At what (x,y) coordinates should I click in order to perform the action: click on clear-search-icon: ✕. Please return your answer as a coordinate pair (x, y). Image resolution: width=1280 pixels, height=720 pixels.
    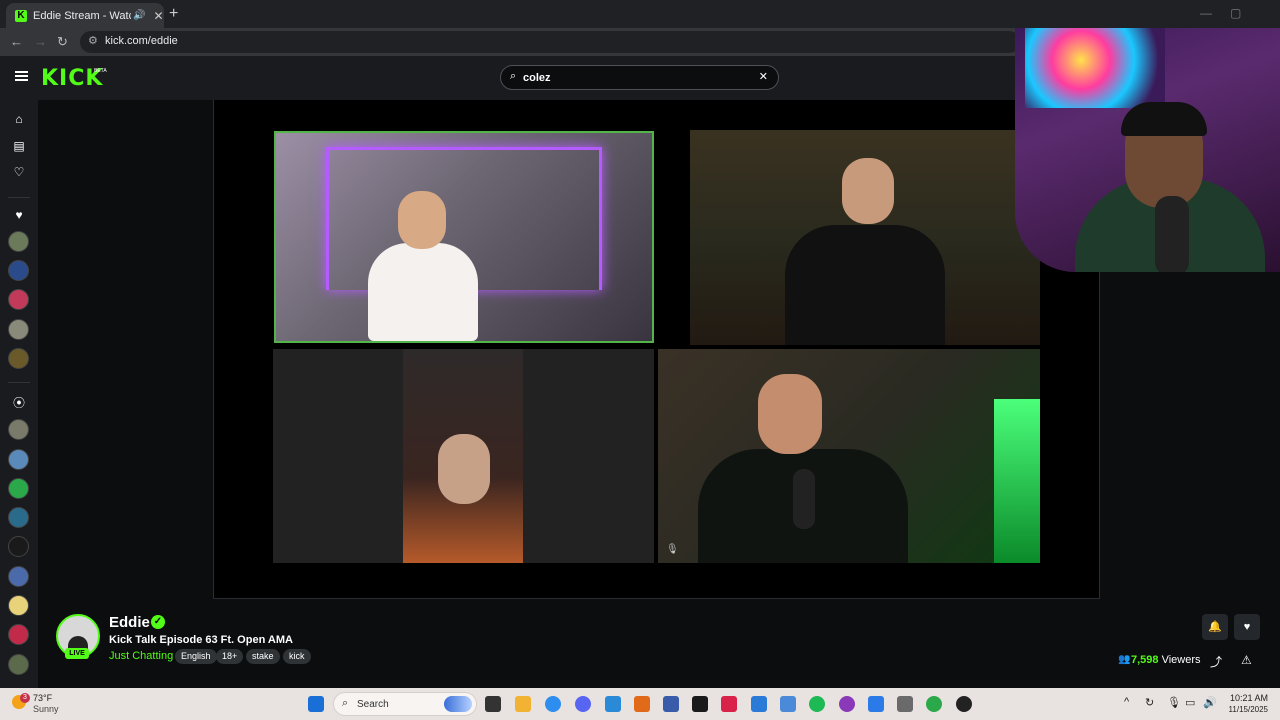
    Looking at the image, I should click on (763, 76).